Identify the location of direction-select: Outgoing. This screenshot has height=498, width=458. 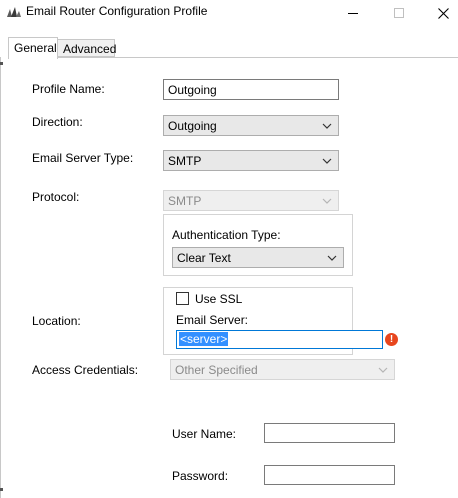
(251, 125).